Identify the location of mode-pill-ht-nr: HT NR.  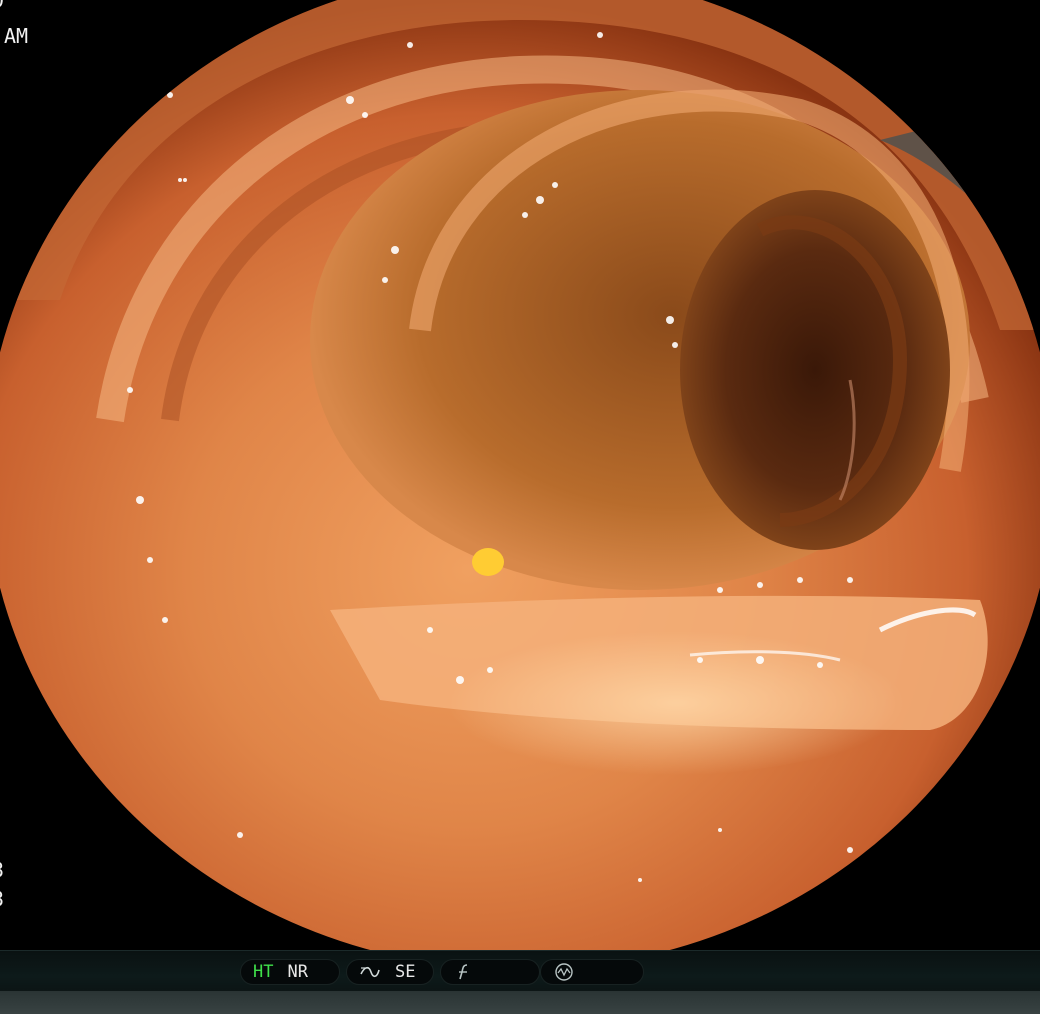
(290, 972).